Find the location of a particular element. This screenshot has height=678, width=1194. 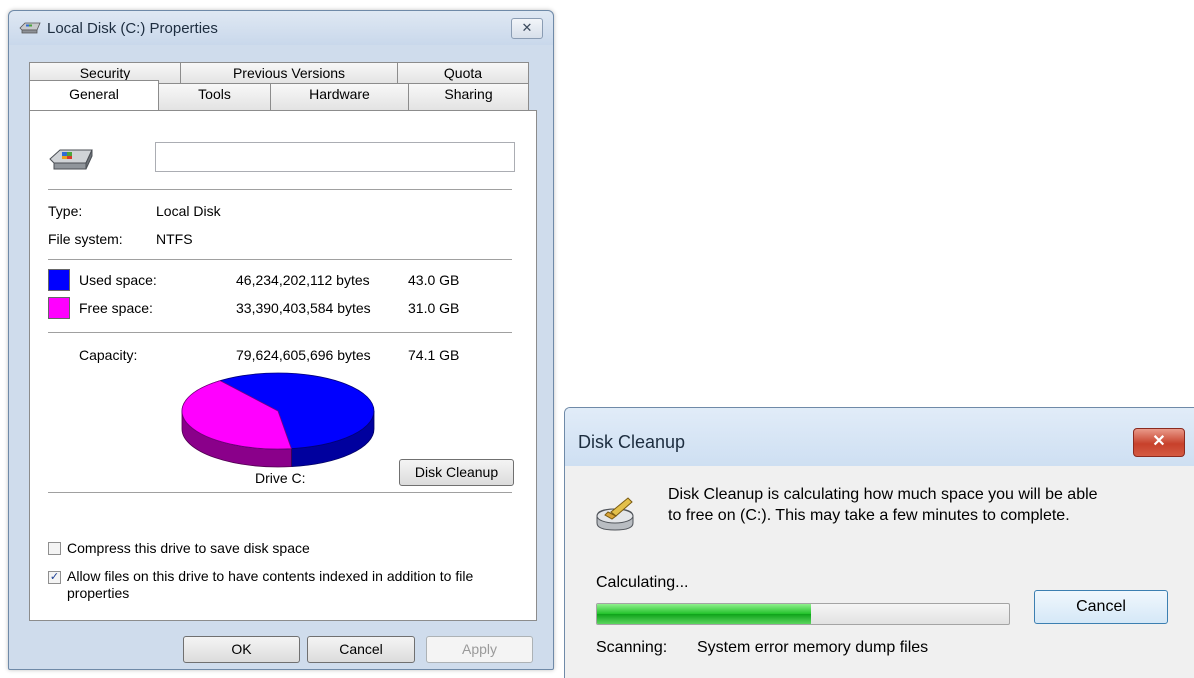

tab-label: General is located at coordinates (94, 94).